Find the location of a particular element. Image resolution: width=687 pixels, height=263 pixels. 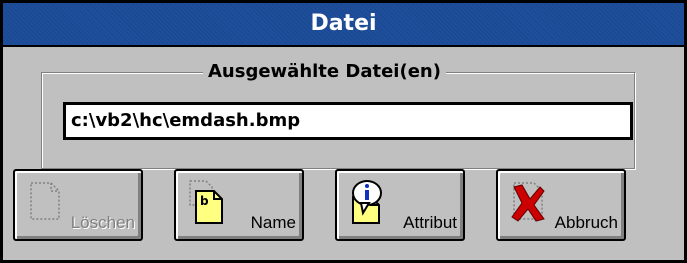

rename-document-icon: b is located at coordinates (206, 202).